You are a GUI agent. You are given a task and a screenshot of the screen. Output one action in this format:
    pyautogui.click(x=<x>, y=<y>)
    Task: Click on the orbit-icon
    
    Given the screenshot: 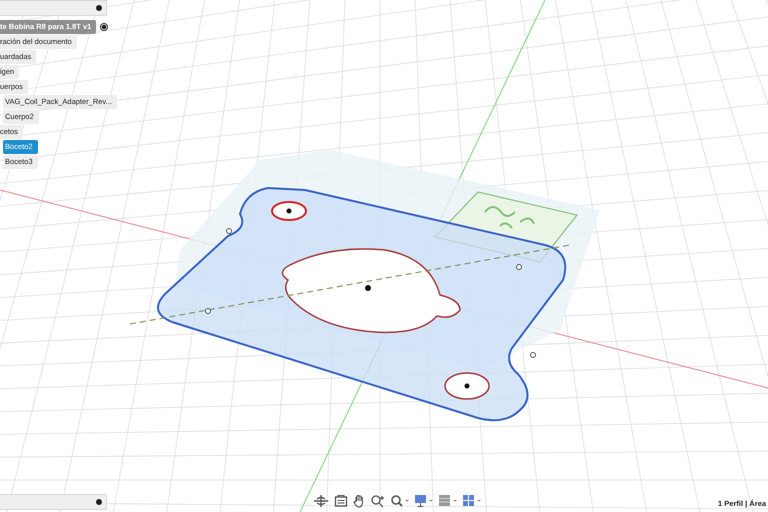 What is the action you would take?
    pyautogui.click(x=321, y=501)
    